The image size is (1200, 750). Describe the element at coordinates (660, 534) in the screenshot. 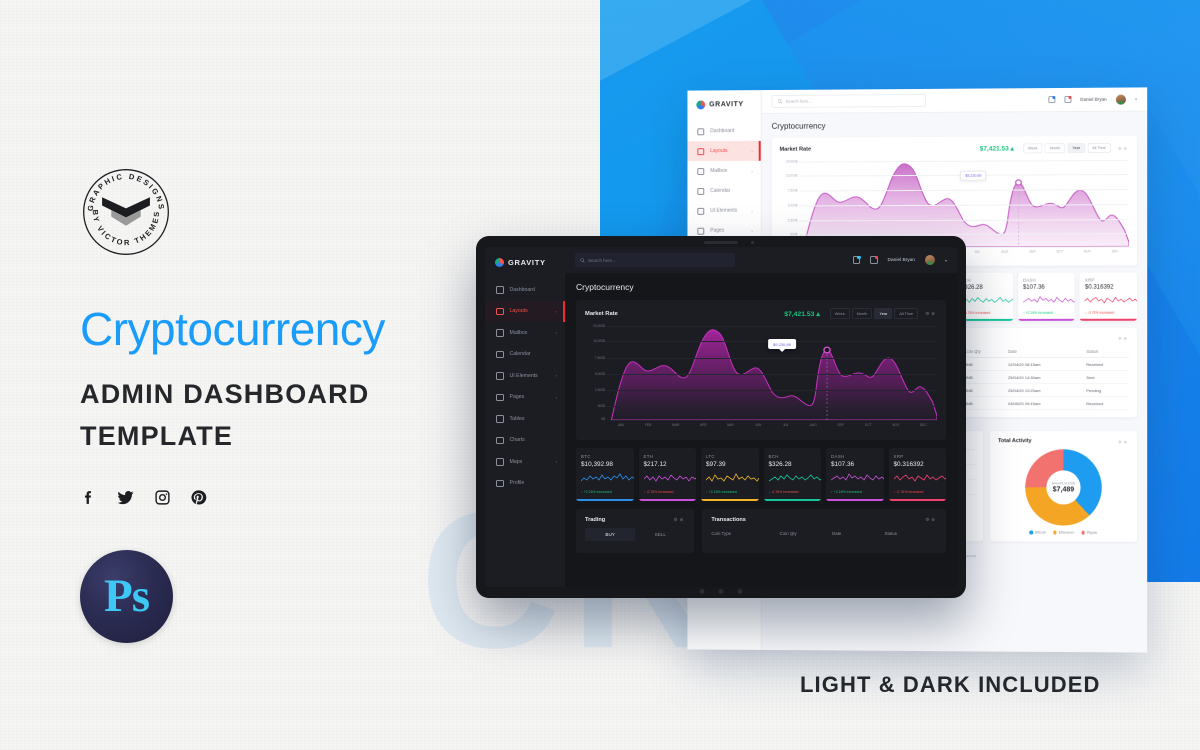

I see `tab-sell: SELL` at that location.